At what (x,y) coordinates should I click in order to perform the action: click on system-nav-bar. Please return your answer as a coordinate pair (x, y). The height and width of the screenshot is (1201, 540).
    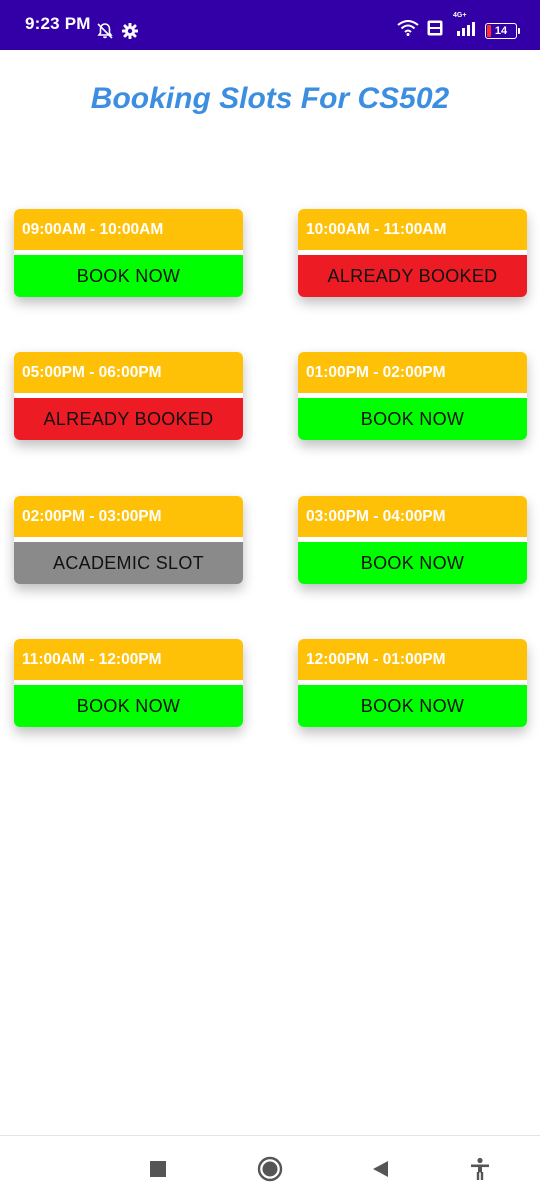
    Looking at the image, I should click on (270, 1168).